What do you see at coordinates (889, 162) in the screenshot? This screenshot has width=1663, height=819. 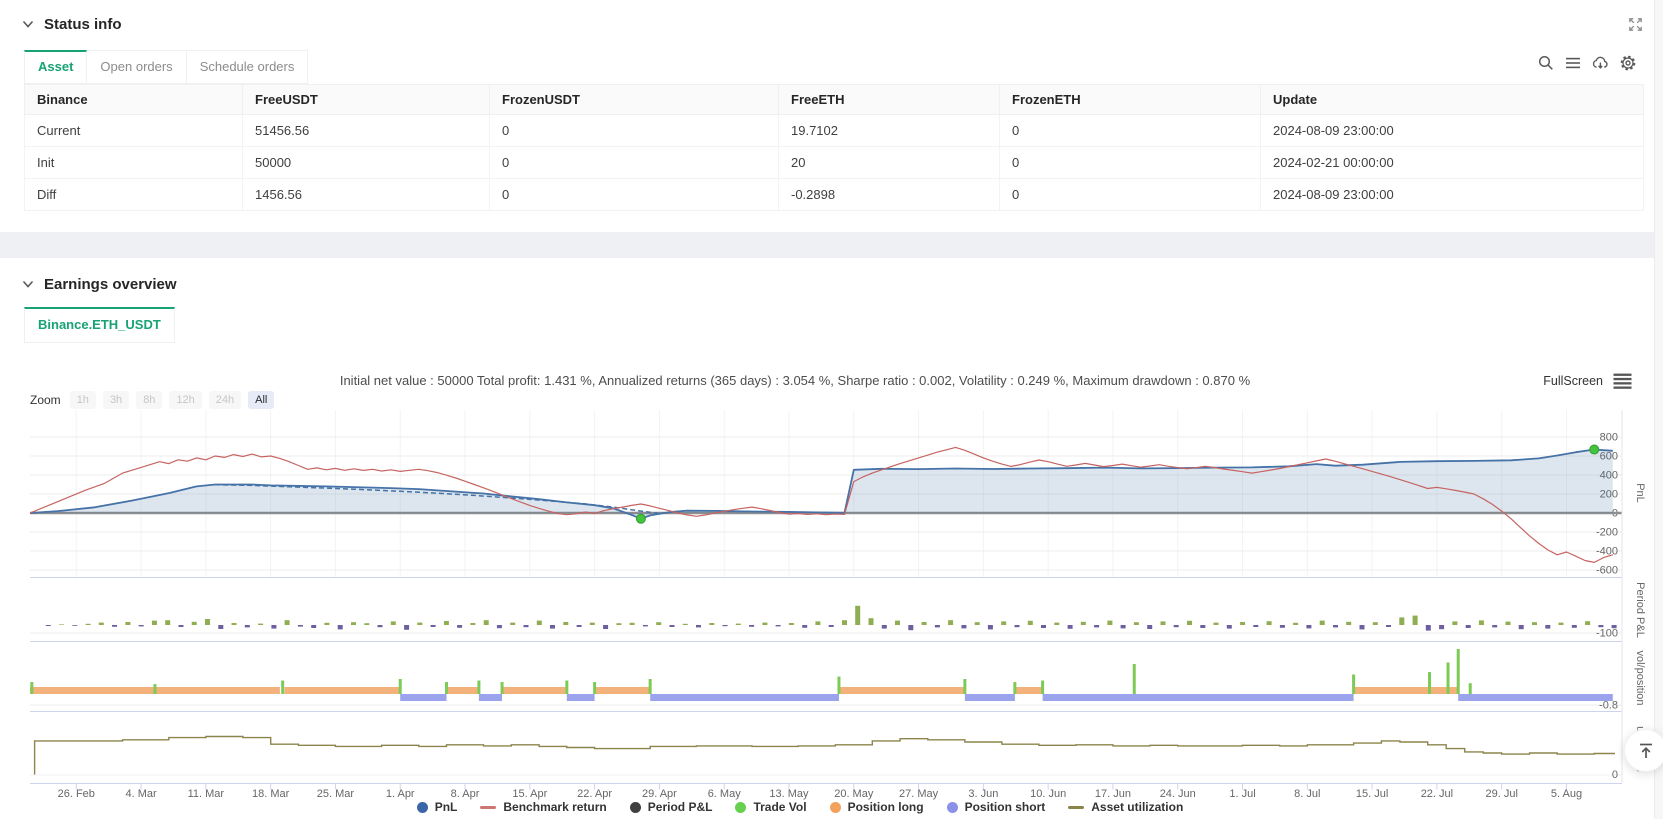 I see `table-cell: 20` at bounding box center [889, 162].